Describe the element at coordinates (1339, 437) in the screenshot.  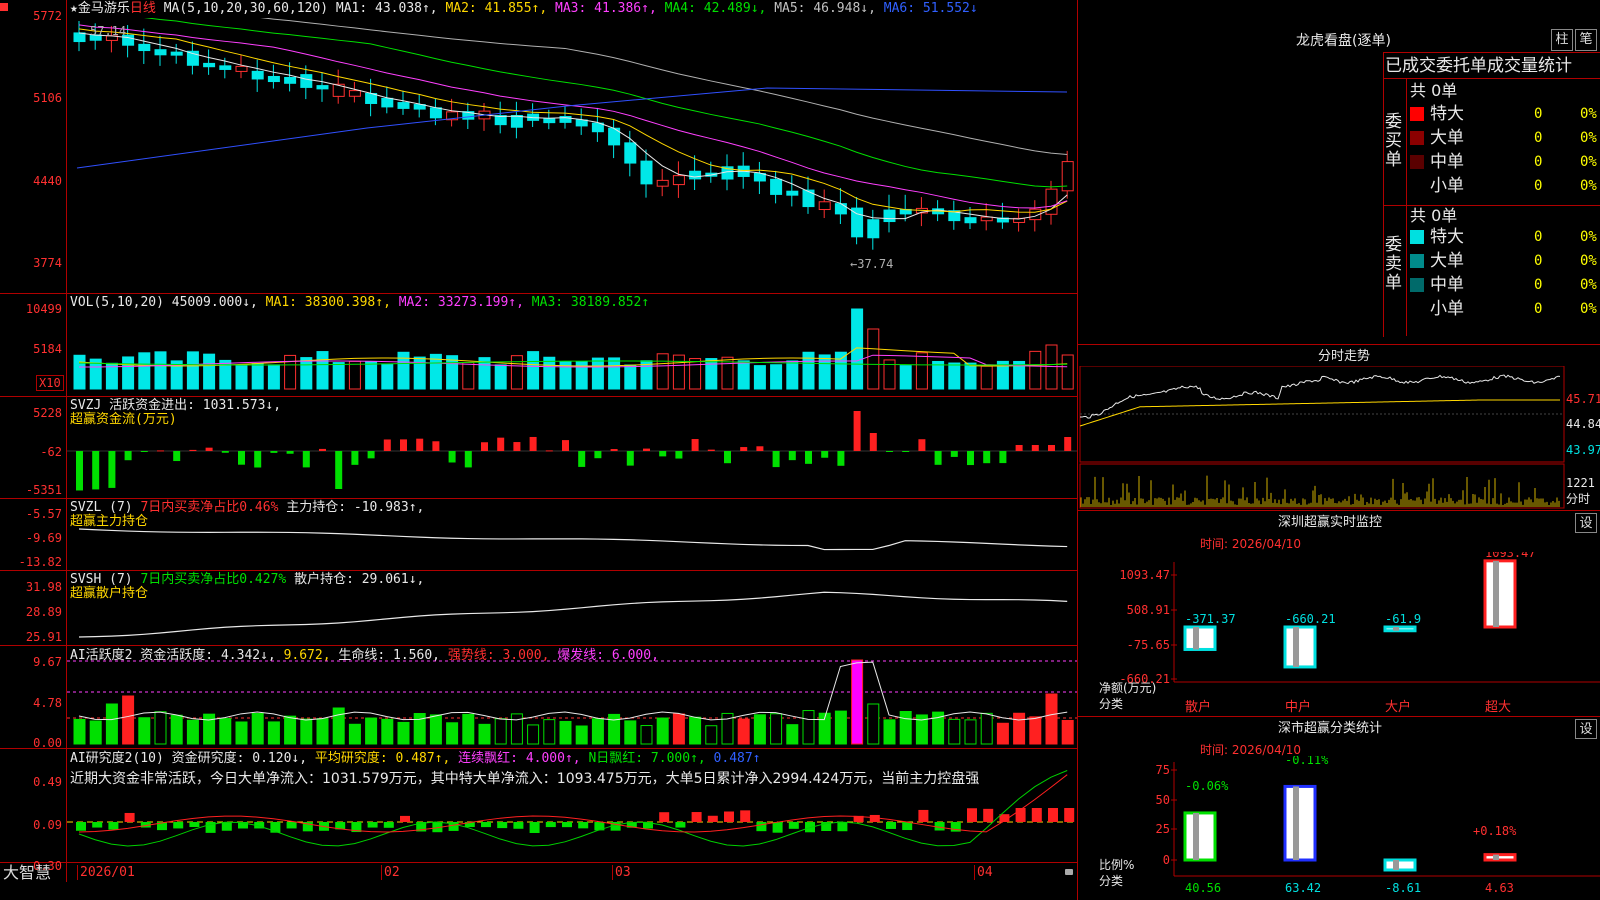
I see `intraday-chart` at that location.